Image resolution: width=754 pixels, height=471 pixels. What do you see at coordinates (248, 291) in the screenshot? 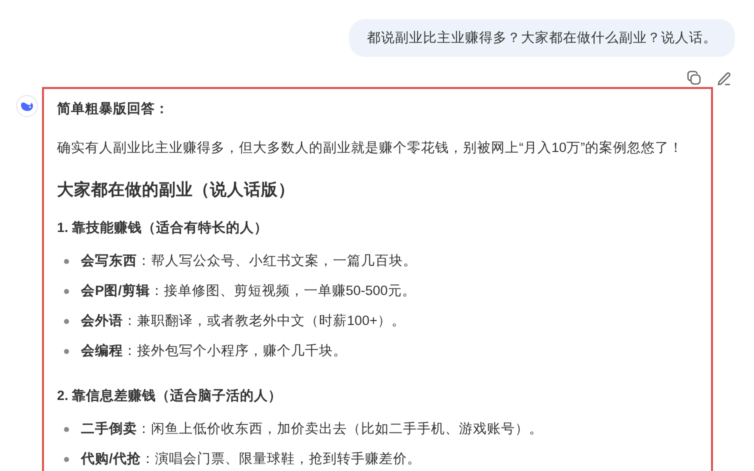
I see `list-item: 会P图/剪辑：接单修图、剪短视频，一单赚50-500元。` at bounding box center [248, 291].